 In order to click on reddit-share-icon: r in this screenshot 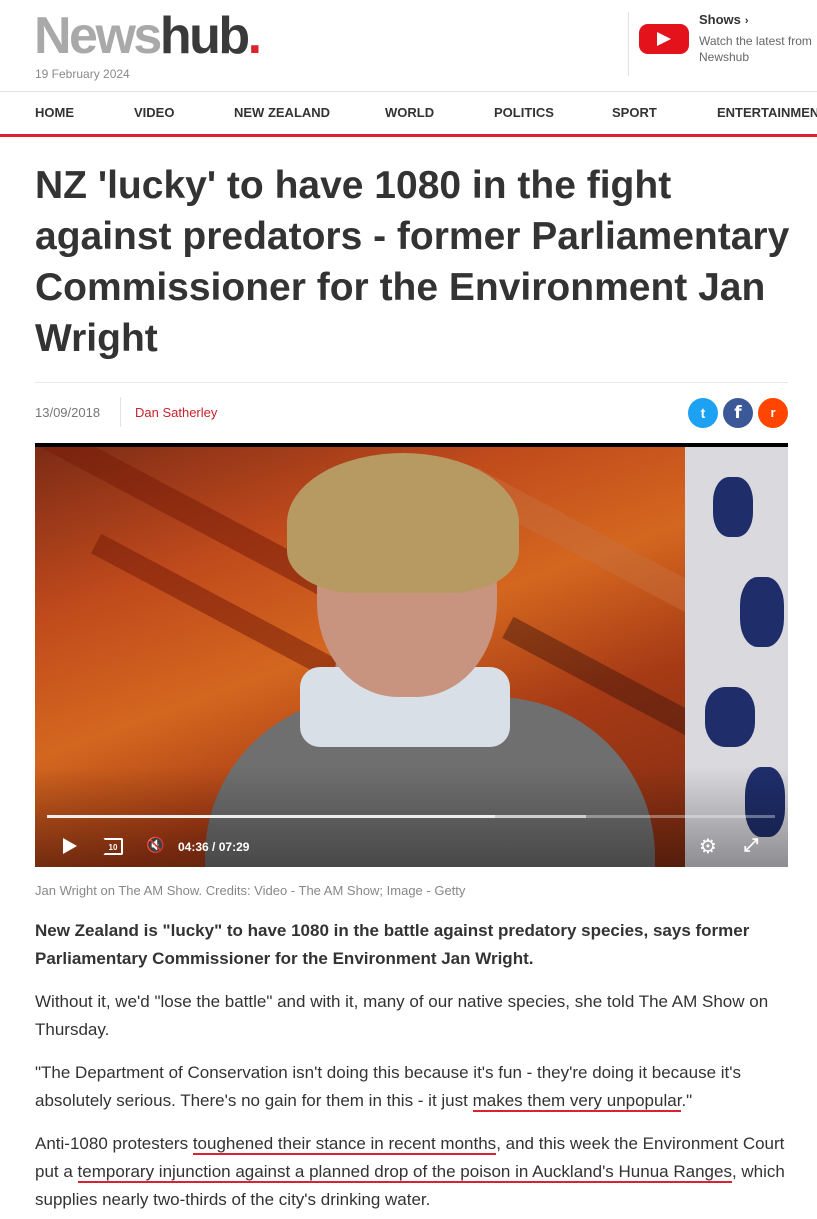, I will do `click(773, 413)`.